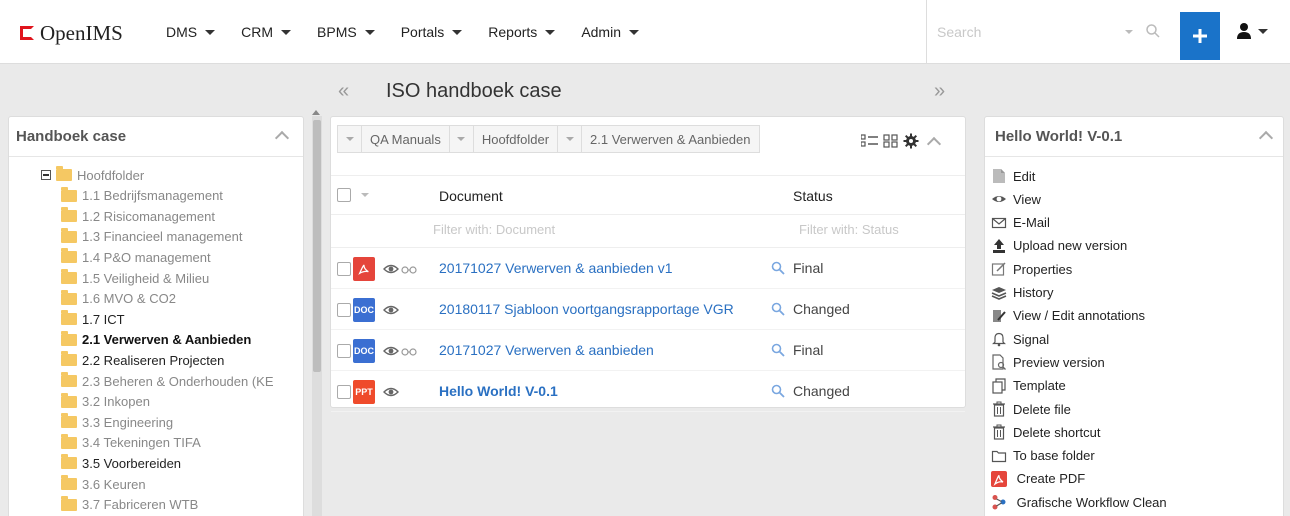  I want to click on tree-item: 1.7 ICT, so click(93, 319).